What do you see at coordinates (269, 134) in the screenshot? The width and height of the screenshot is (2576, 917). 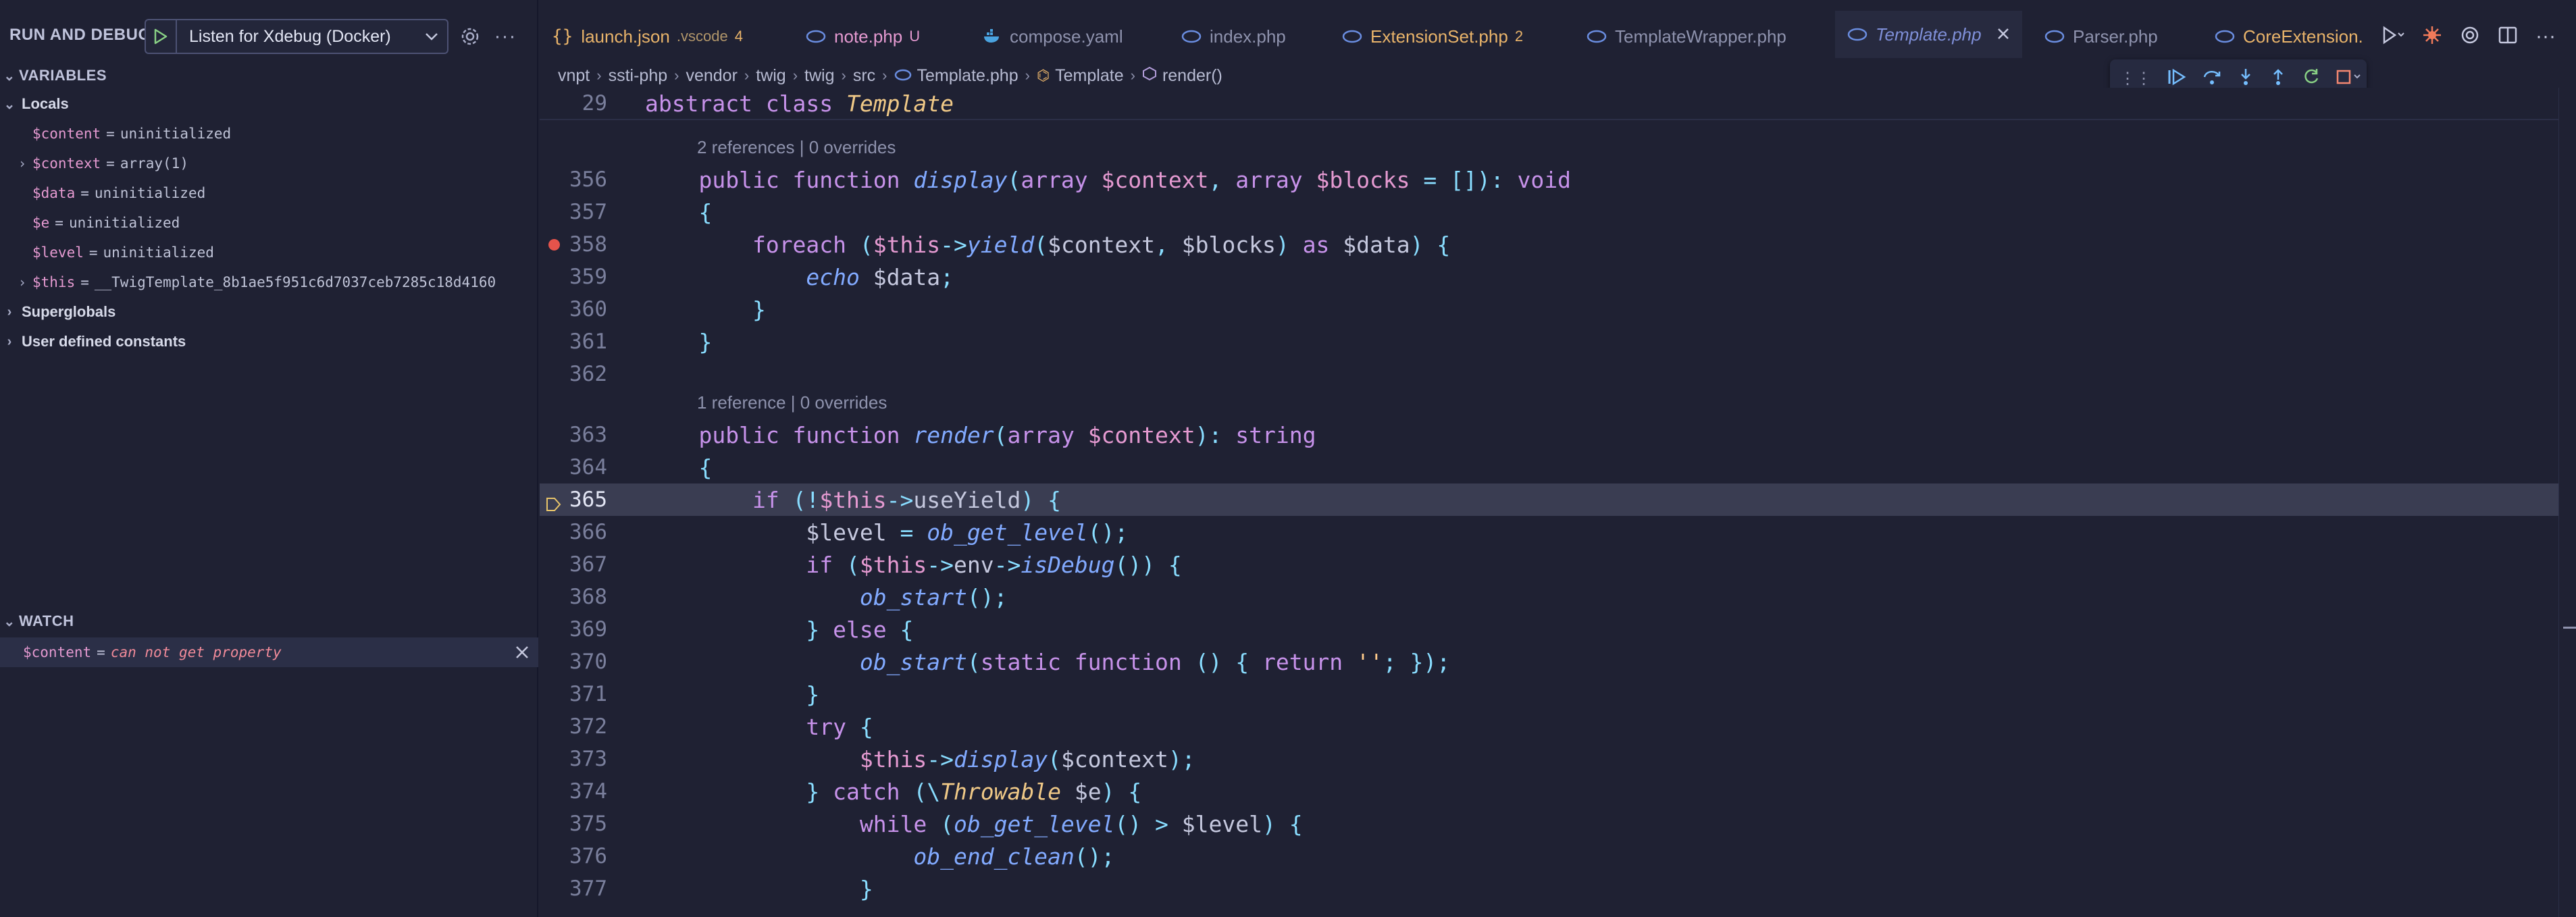 I see `variable-row: $content = uninitialized` at bounding box center [269, 134].